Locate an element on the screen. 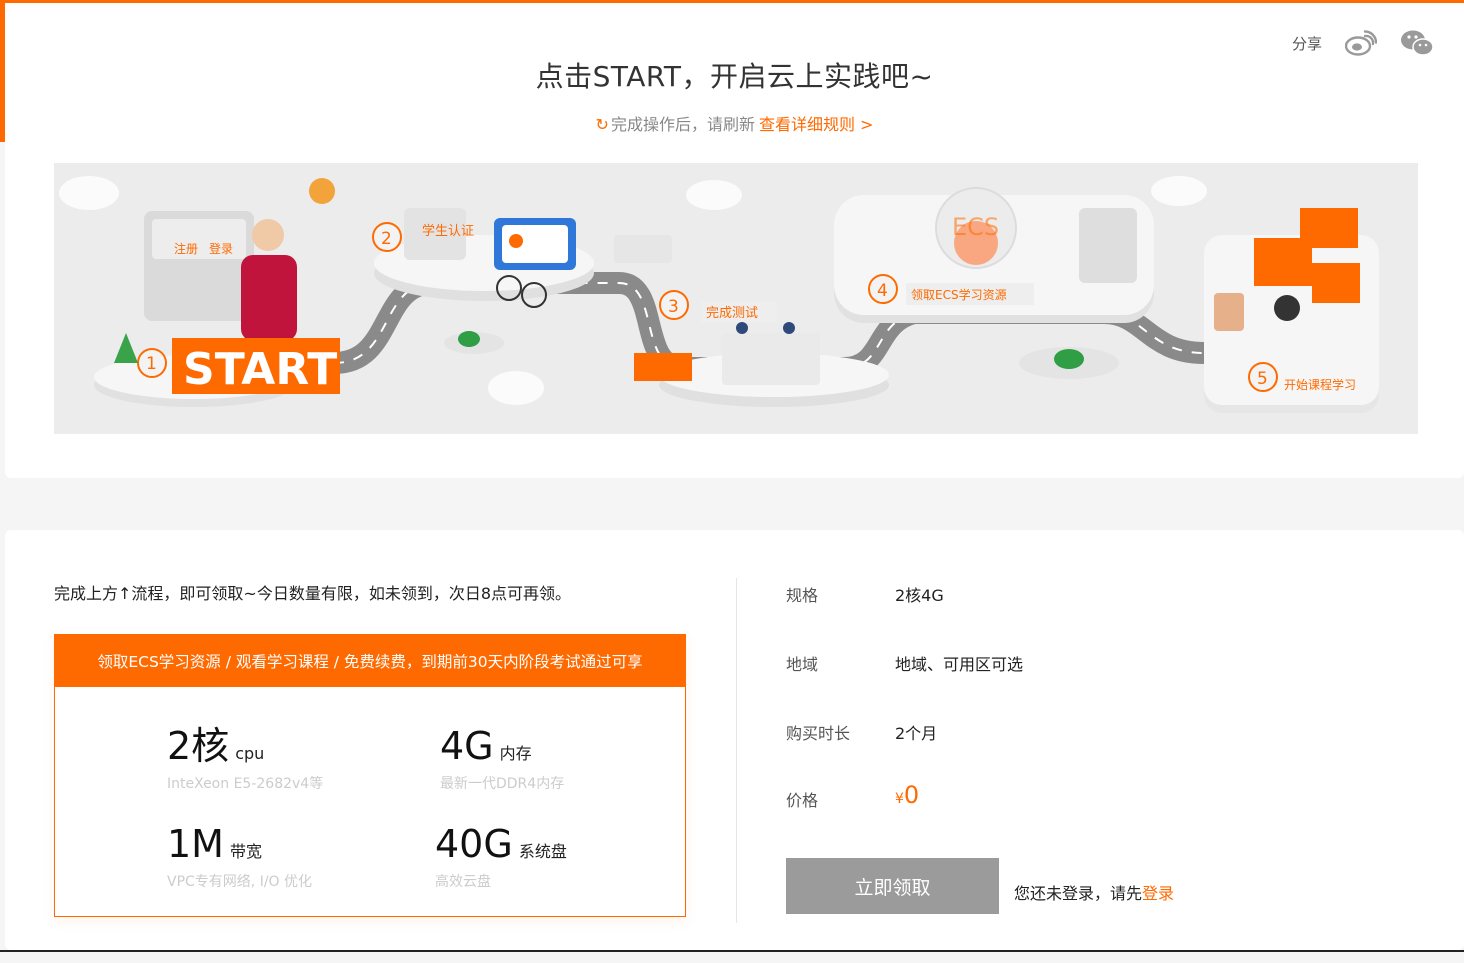  login-hint: 您还未登录，请先登录 is located at coordinates (1094, 892).